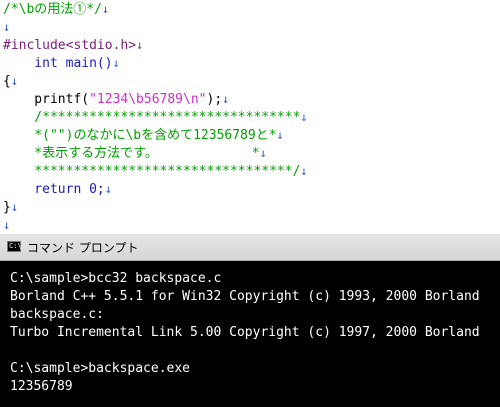  What do you see at coordinates (11, 81) in the screenshot?
I see `code-line-open-brace: {↓` at bounding box center [11, 81].